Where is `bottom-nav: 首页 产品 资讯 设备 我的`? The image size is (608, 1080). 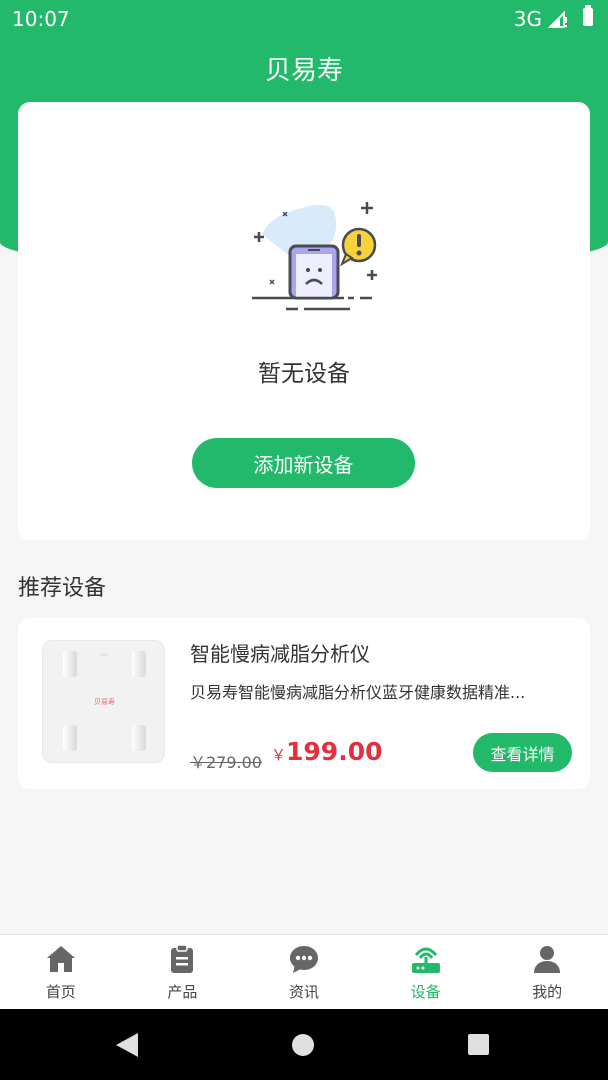 bottom-nav: 首页 产品 资讯 设备 我的 is located at coordinates (304, 971).